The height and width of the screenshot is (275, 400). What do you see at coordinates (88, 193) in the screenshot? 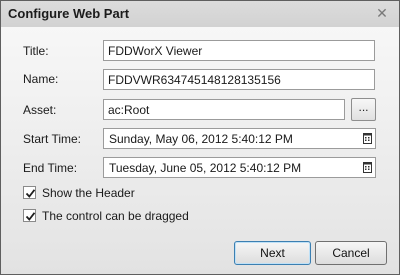
I see `show-header-label: Show the Header` at bounding box center [88, 193].